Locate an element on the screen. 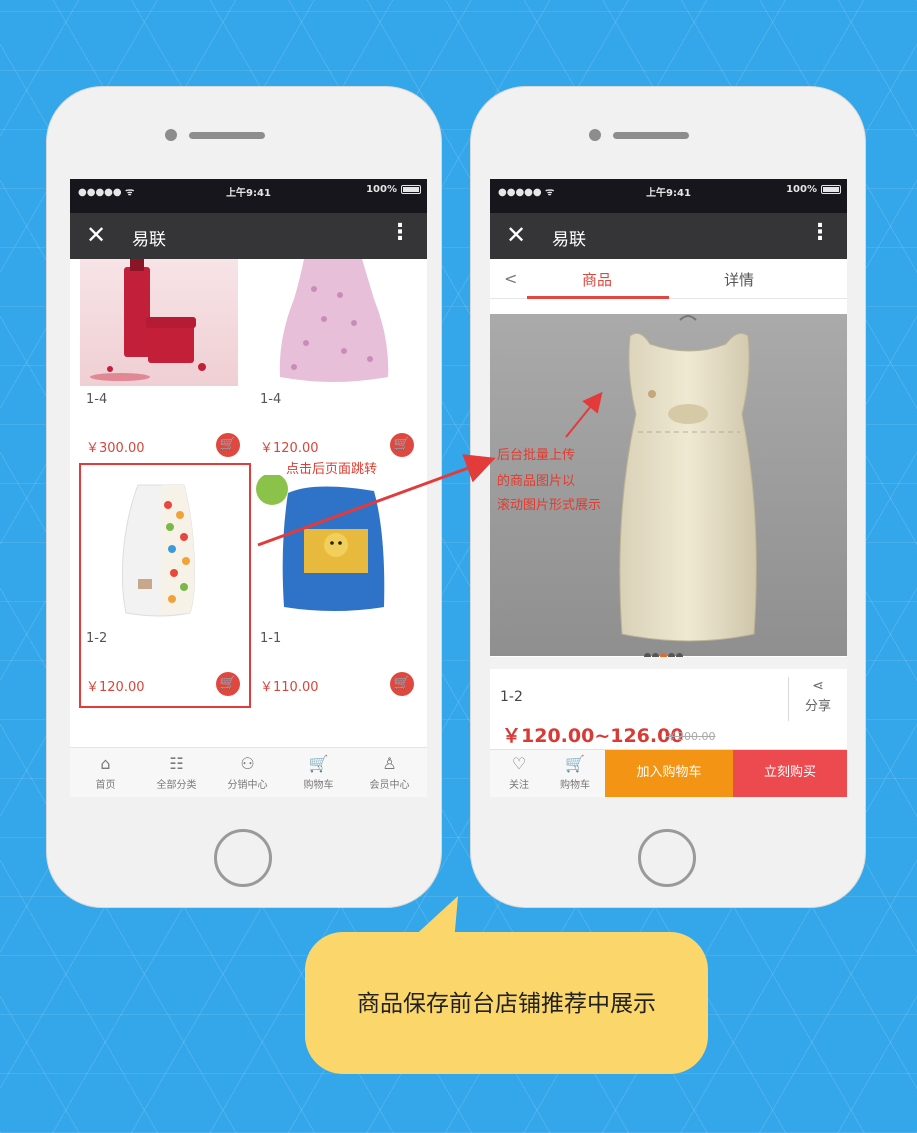 The image size is (917, 1133). caption-text: 商品保存前台店铺推荐中展示 is located at coordinates (506, 1004).